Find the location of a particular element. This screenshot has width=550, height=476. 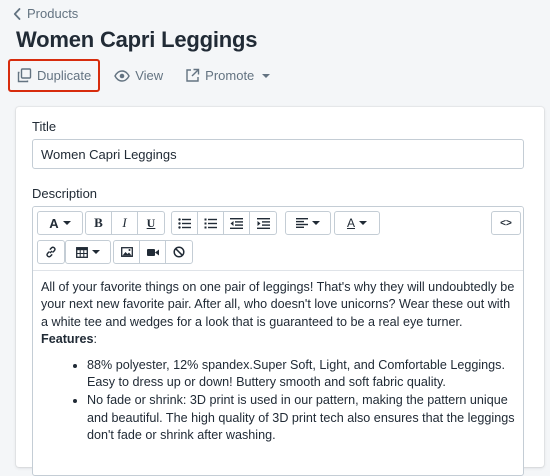

block-icon is located at coordinates (179, 252).